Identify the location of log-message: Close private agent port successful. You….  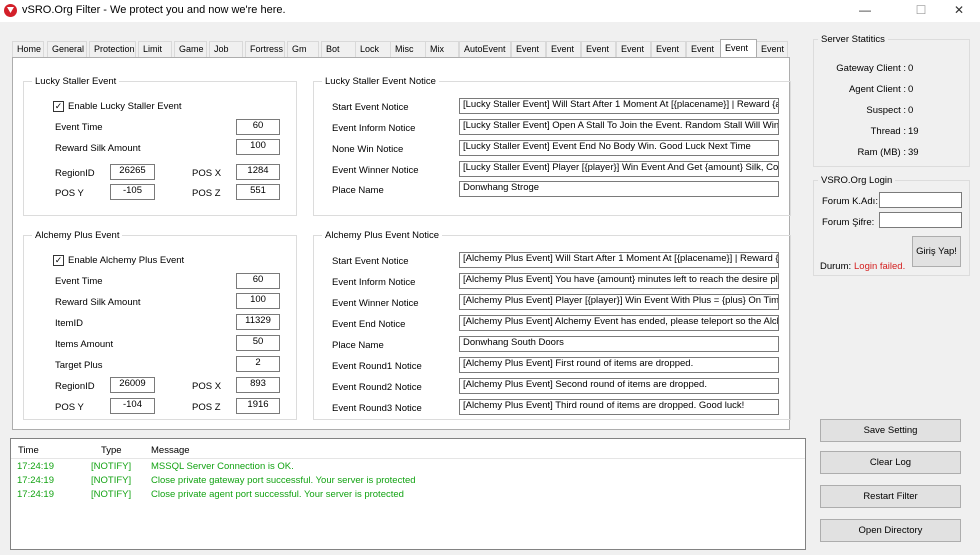
(277, 494).